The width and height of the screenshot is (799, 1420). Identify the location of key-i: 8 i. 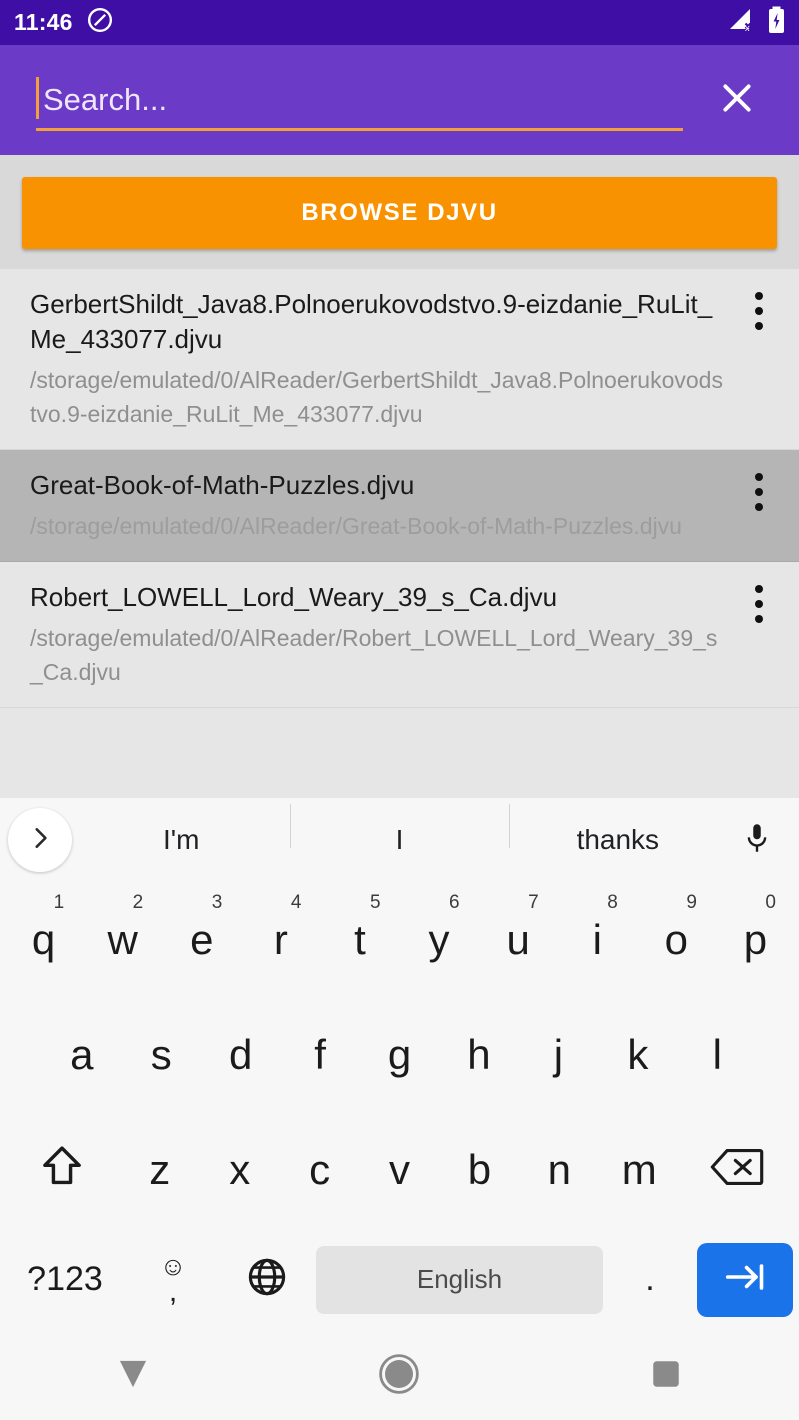
(597, 939).